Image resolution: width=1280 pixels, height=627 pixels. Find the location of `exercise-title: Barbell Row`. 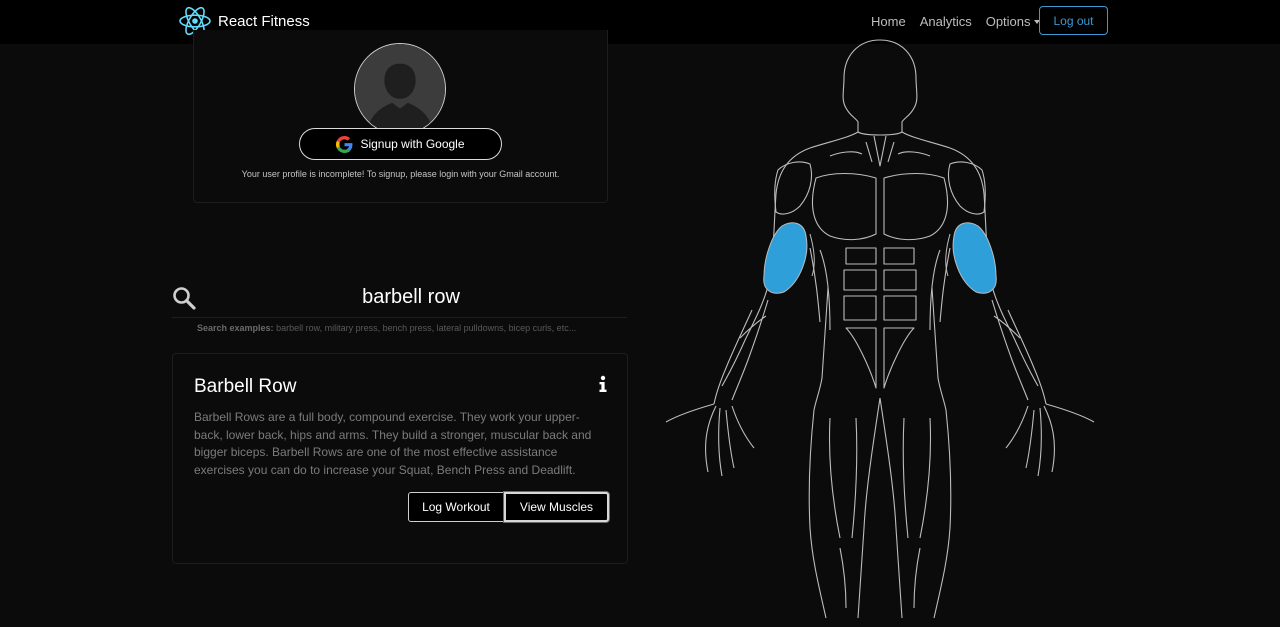

exercise-title: Barbell Row is located at coordinates (245, 386).